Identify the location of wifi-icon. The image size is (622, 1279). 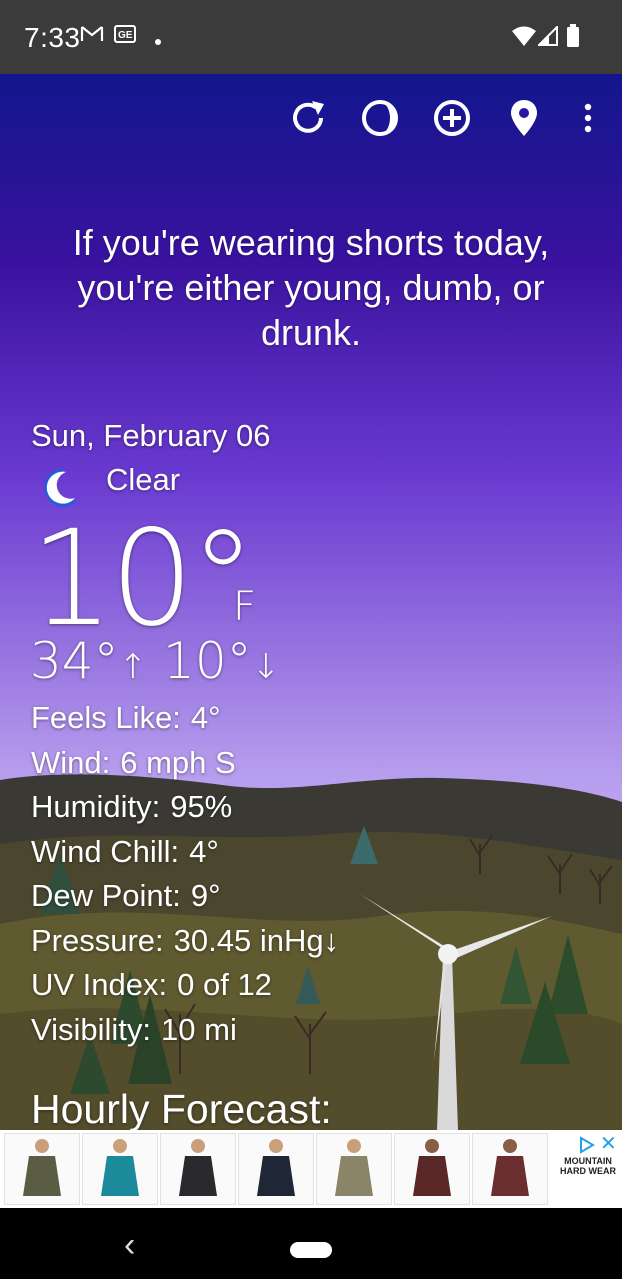
(524, 38).